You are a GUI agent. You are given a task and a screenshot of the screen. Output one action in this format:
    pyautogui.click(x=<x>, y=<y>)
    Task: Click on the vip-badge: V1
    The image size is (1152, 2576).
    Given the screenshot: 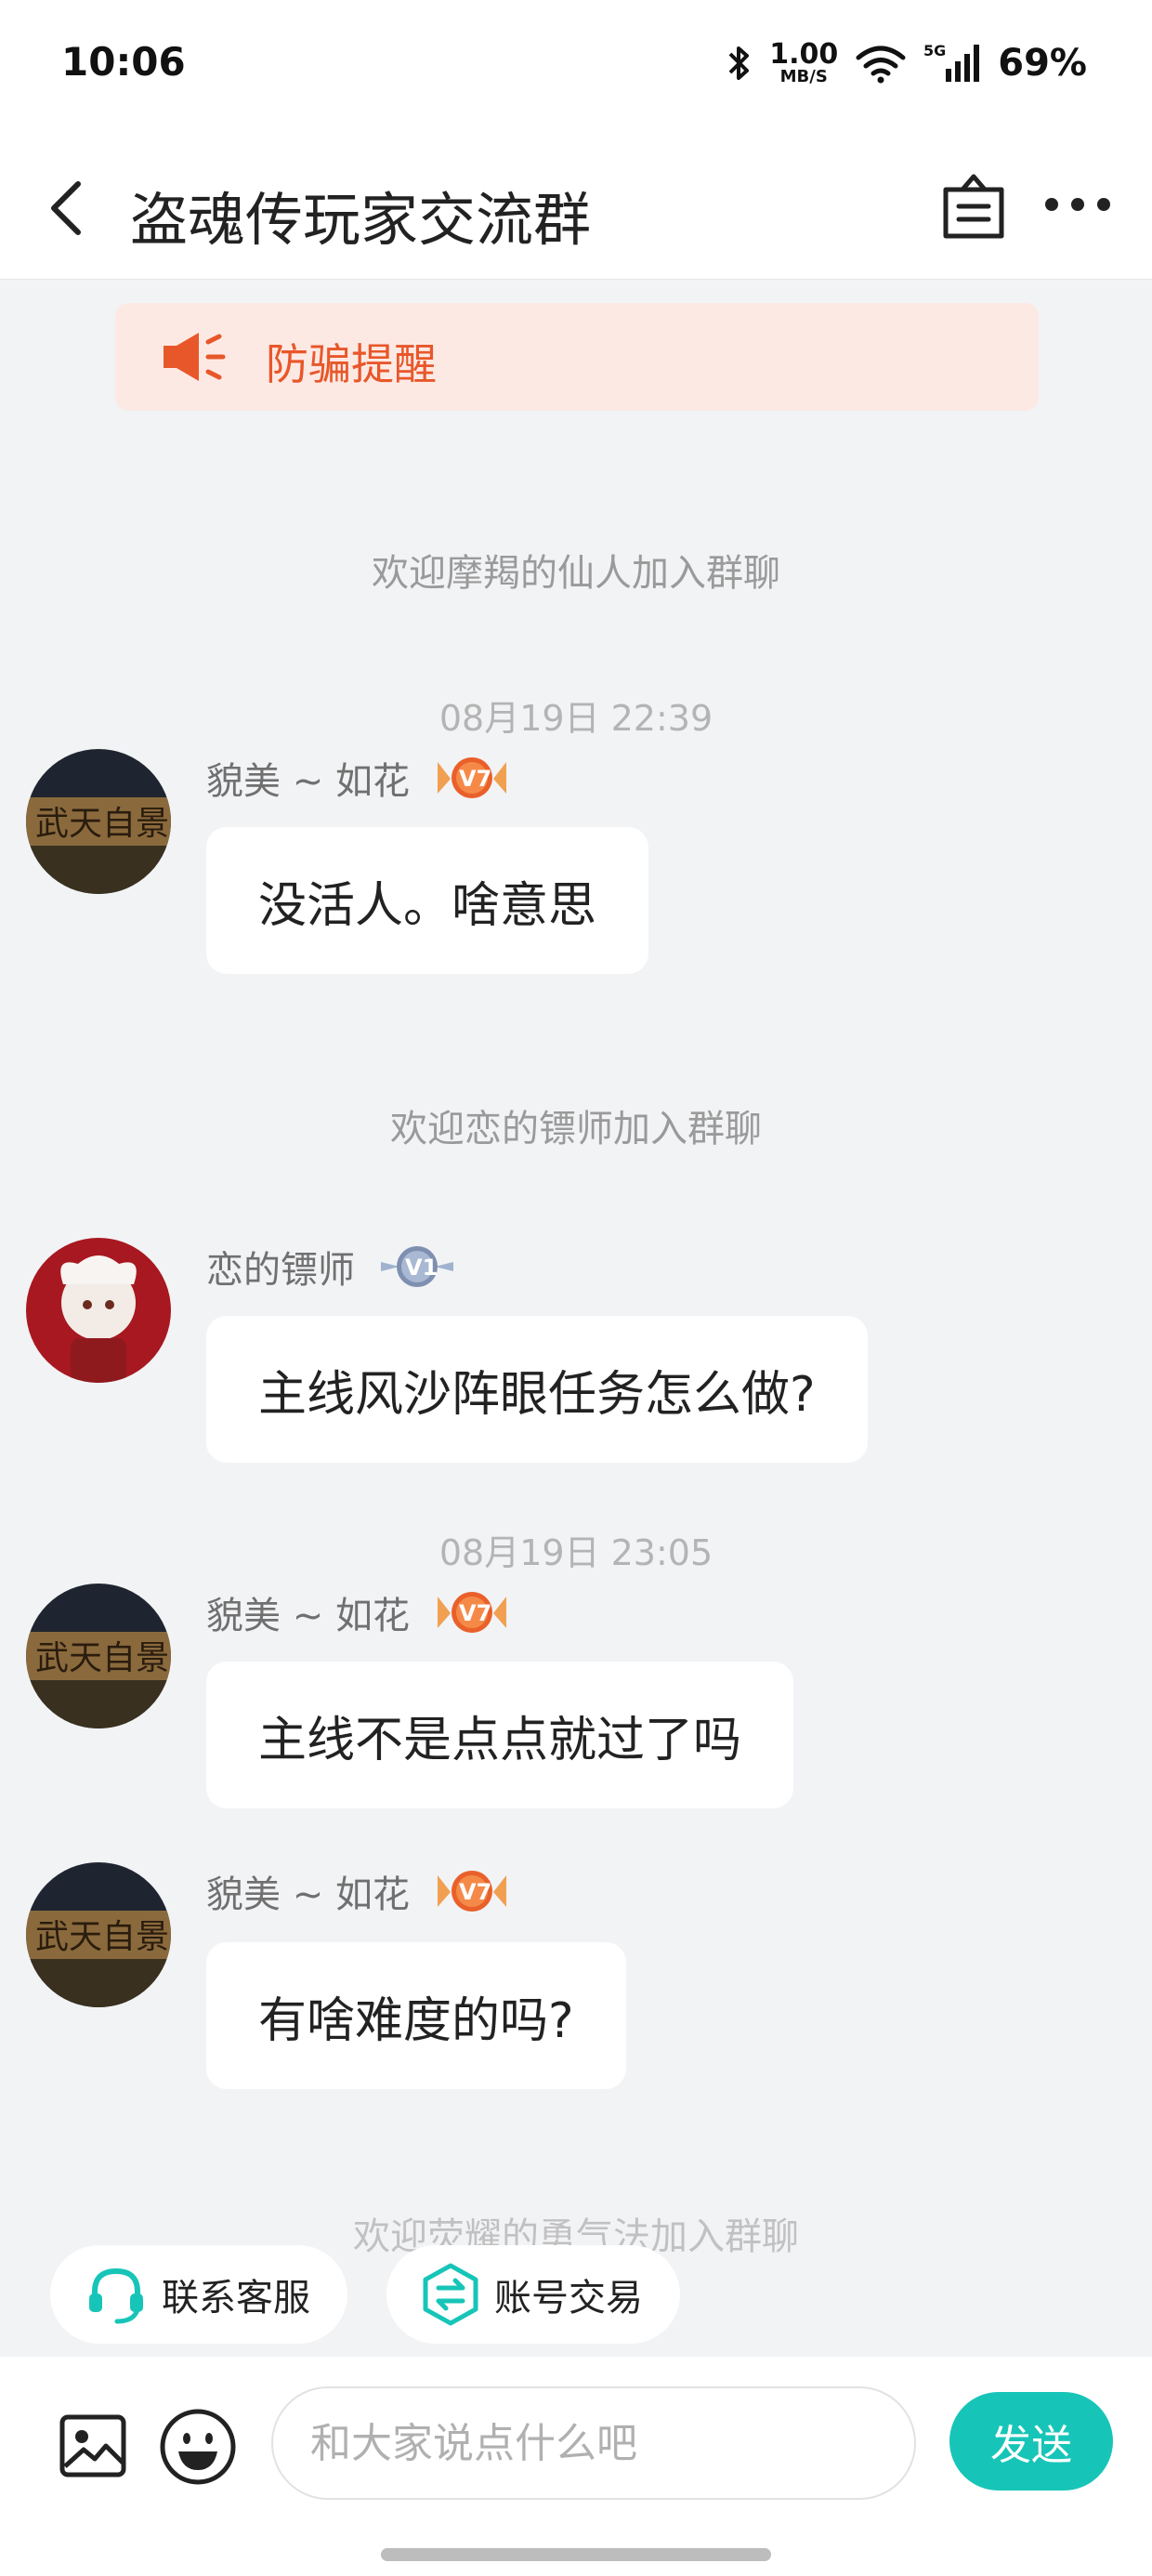 What is the action you would take?
    pyautogui.click(x=417, y=1266)
    